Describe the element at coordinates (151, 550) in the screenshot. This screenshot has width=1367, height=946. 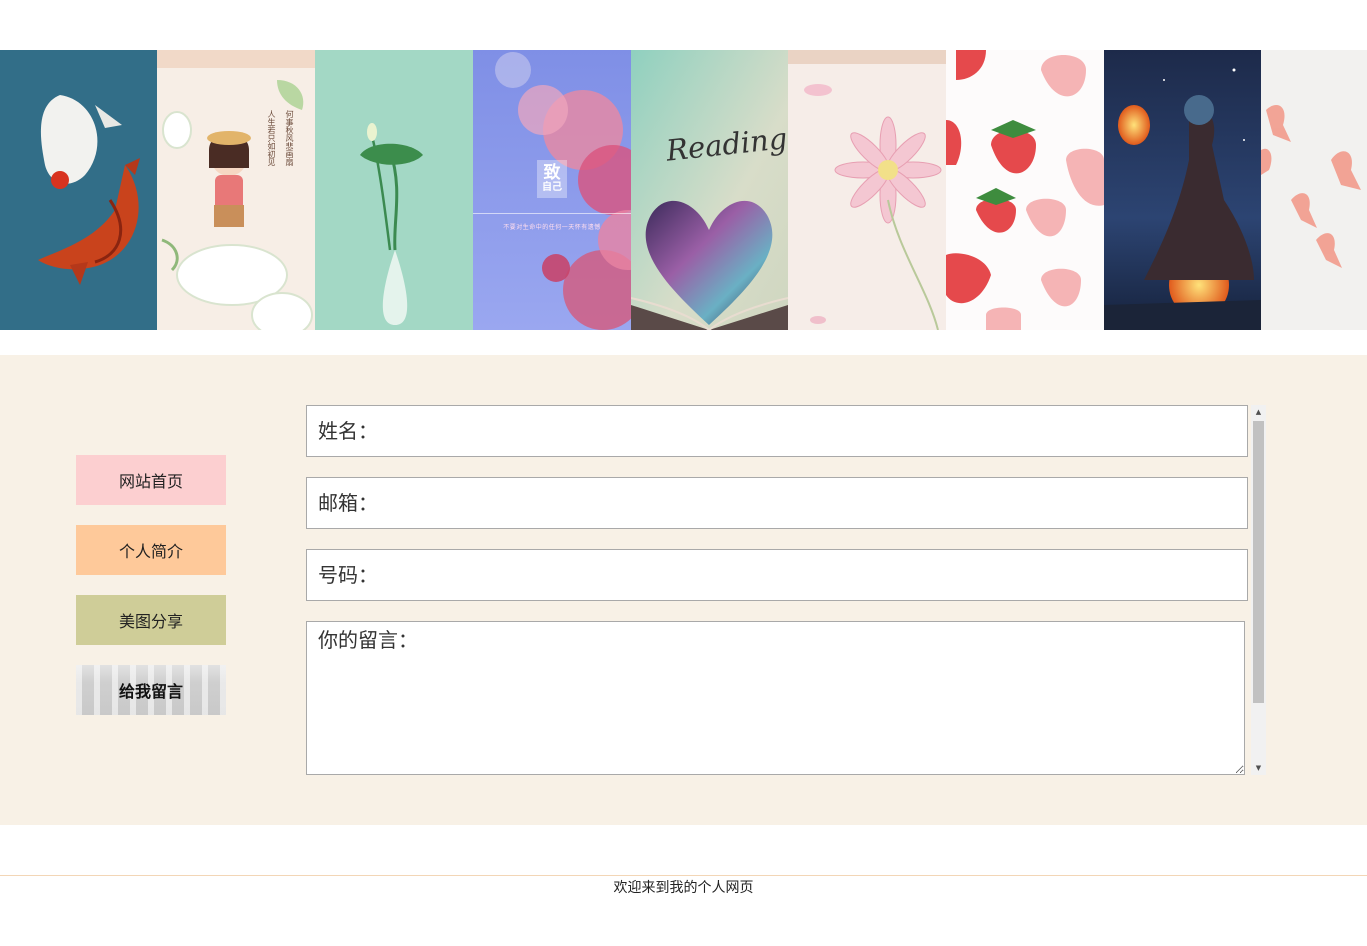
I see `nav-about-button: 个人简介` at that location.